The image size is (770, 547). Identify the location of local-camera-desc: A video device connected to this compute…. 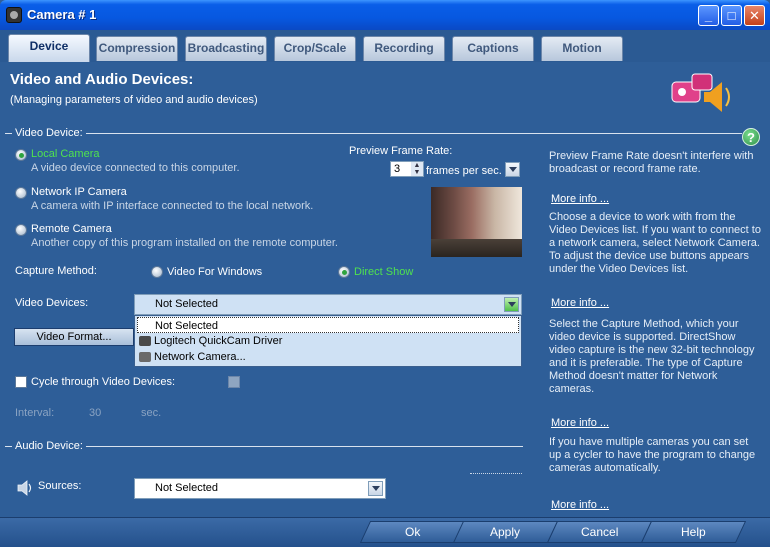
(135, 168).